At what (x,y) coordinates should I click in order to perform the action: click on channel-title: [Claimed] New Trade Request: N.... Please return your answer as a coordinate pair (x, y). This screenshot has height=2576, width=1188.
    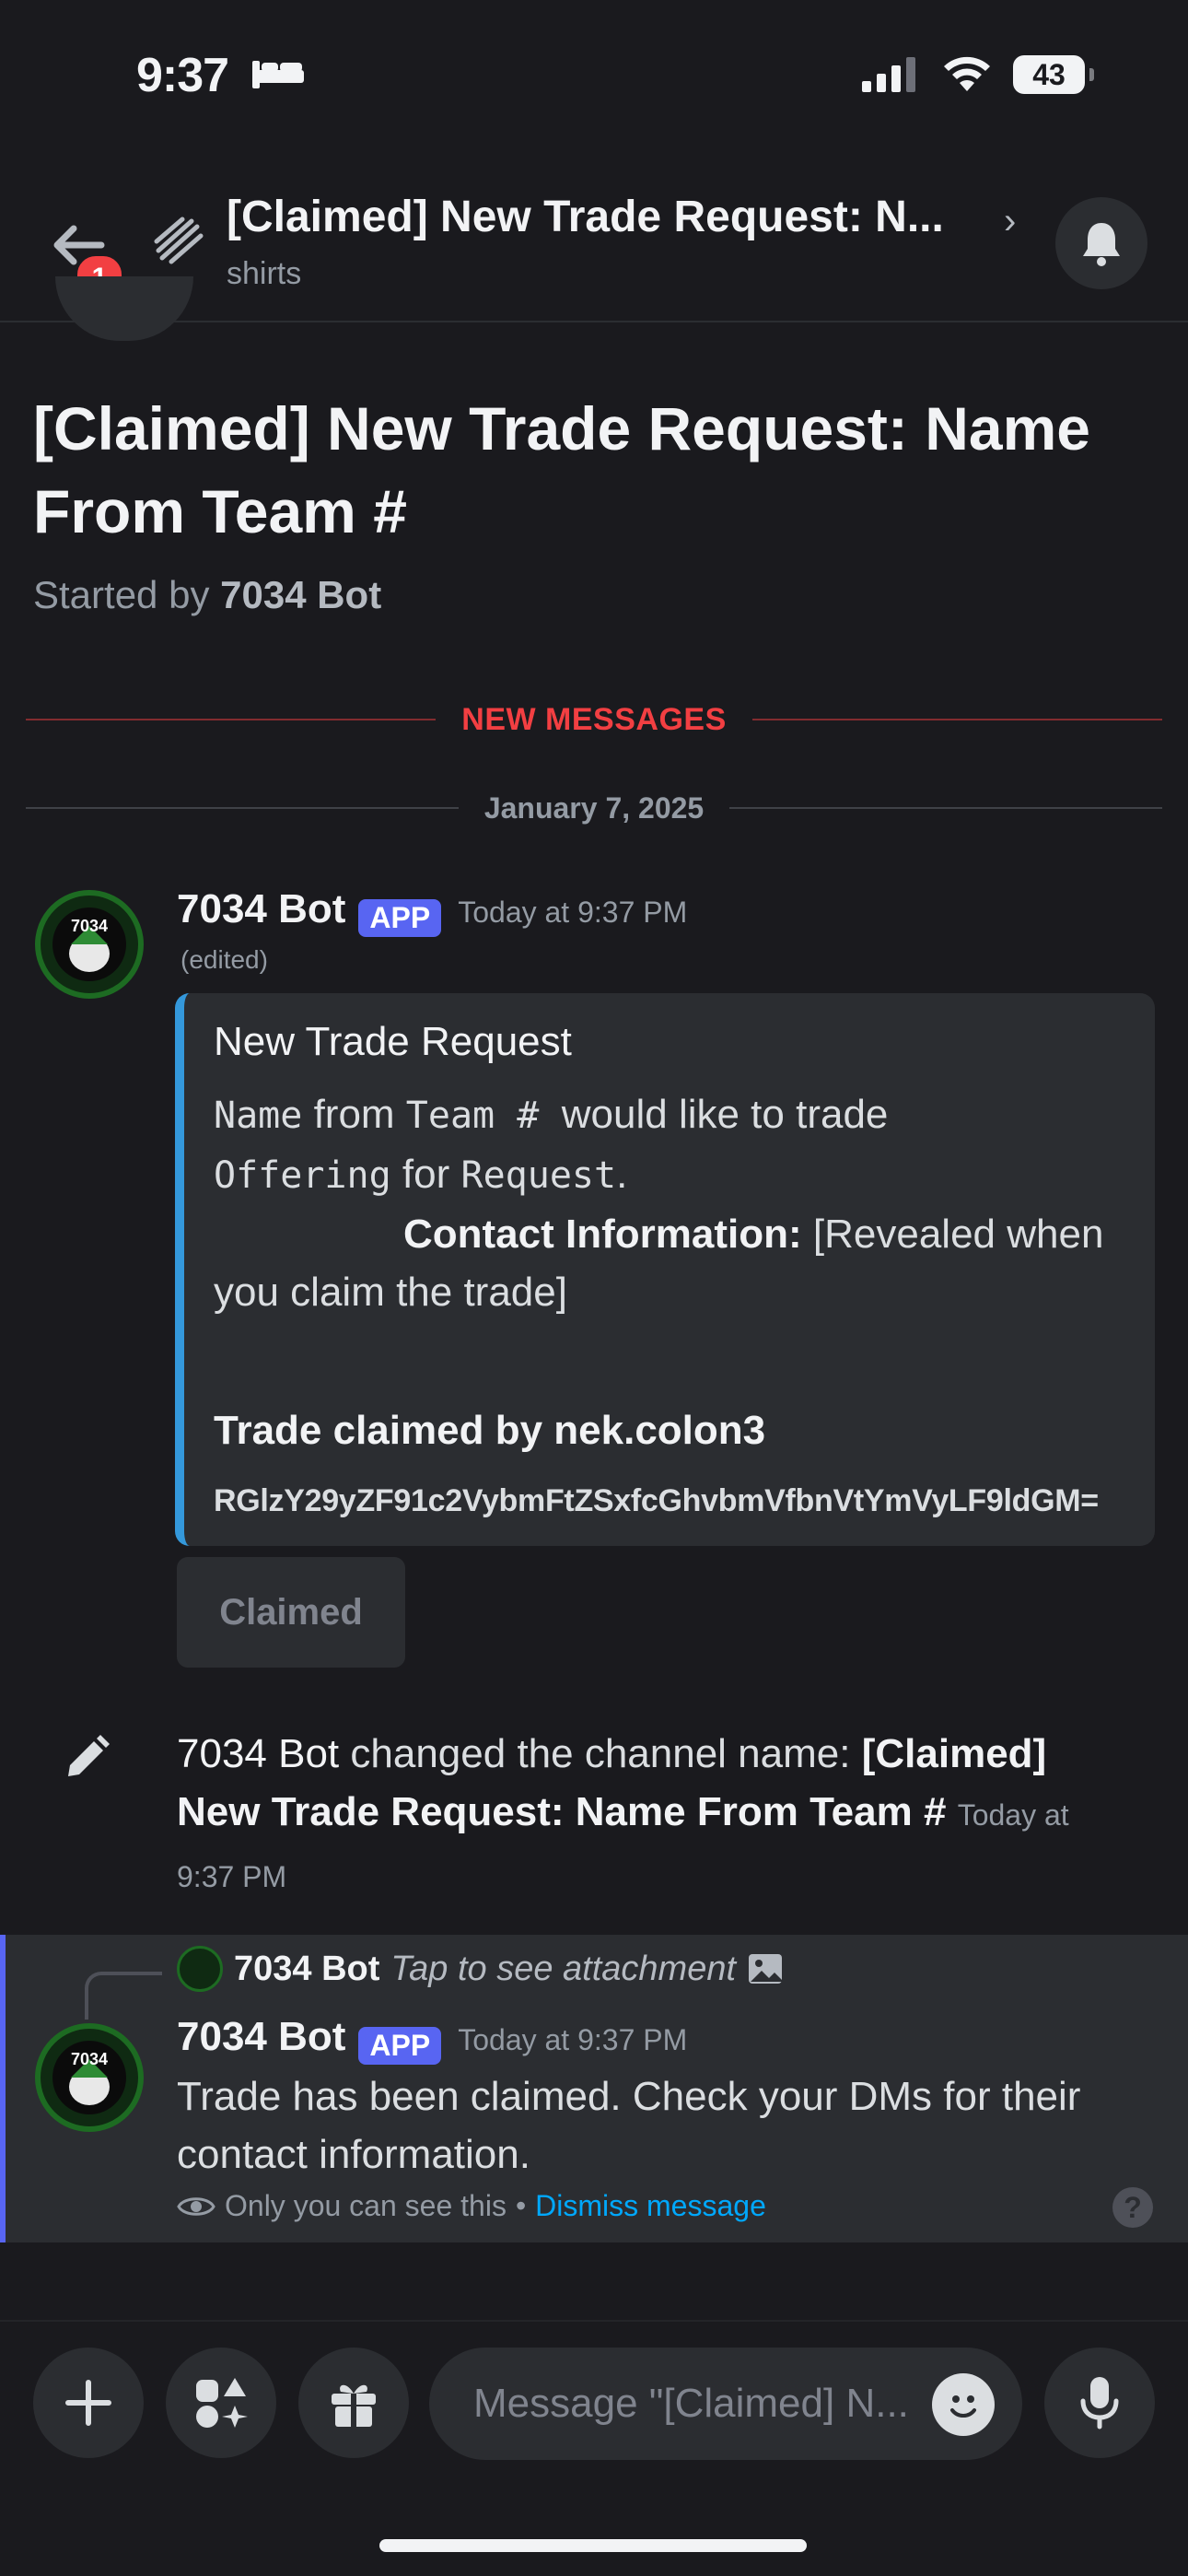
    Looking at the image, I should click on (585, 217).